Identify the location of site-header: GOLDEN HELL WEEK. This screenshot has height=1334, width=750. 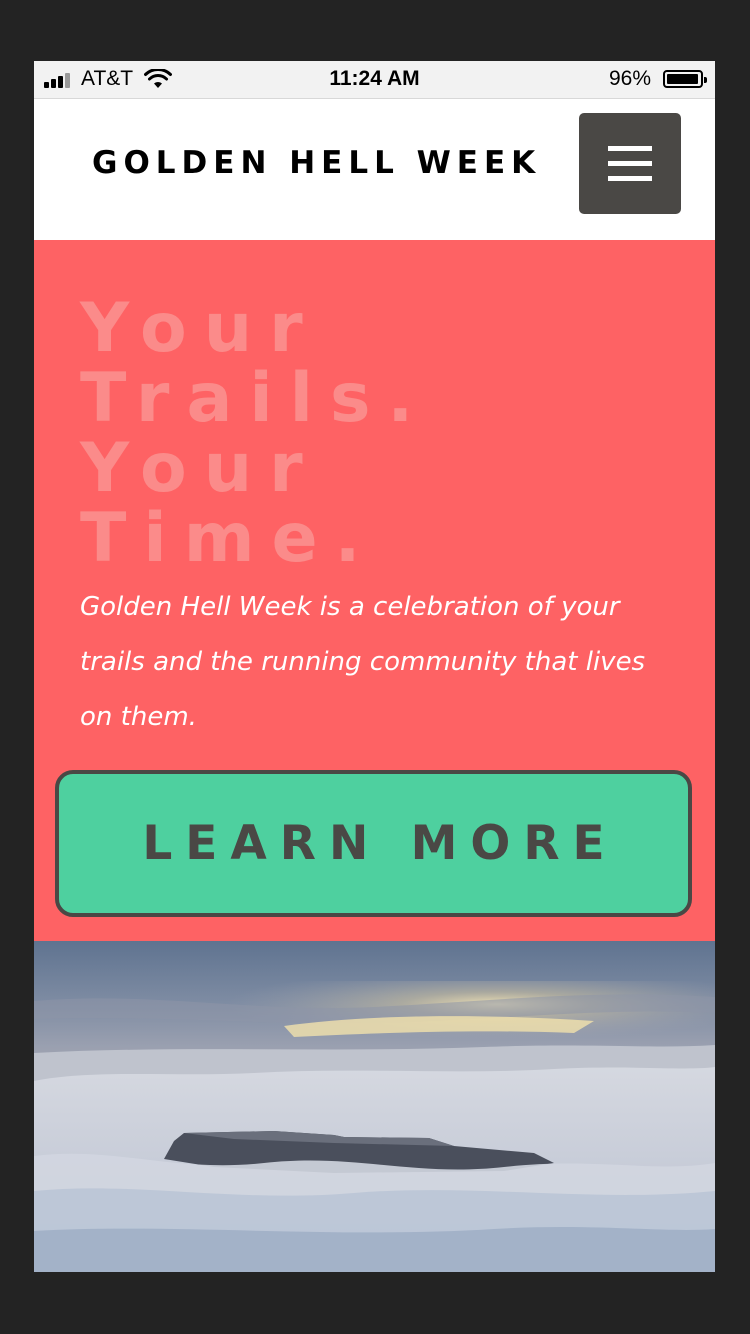
(374, 169).